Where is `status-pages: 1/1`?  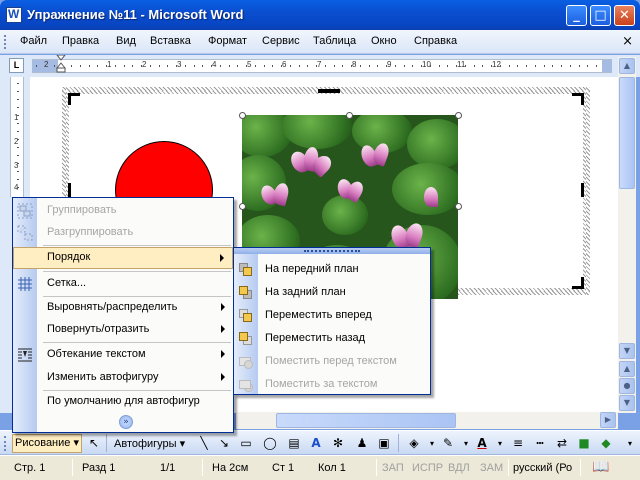
status-pages: 1/1 is located at coordinates (168, 468).